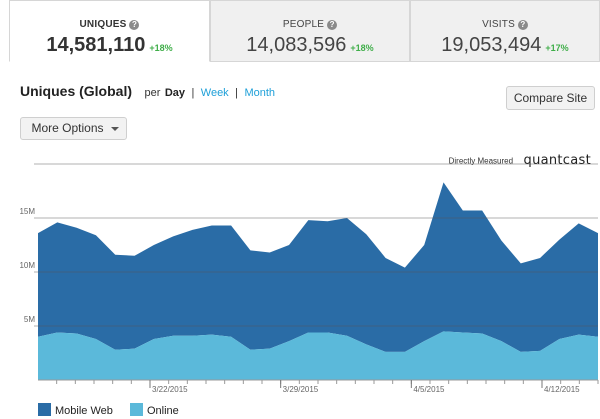  I want to click on legend-swatch-mobile-web, so click(44, 409).